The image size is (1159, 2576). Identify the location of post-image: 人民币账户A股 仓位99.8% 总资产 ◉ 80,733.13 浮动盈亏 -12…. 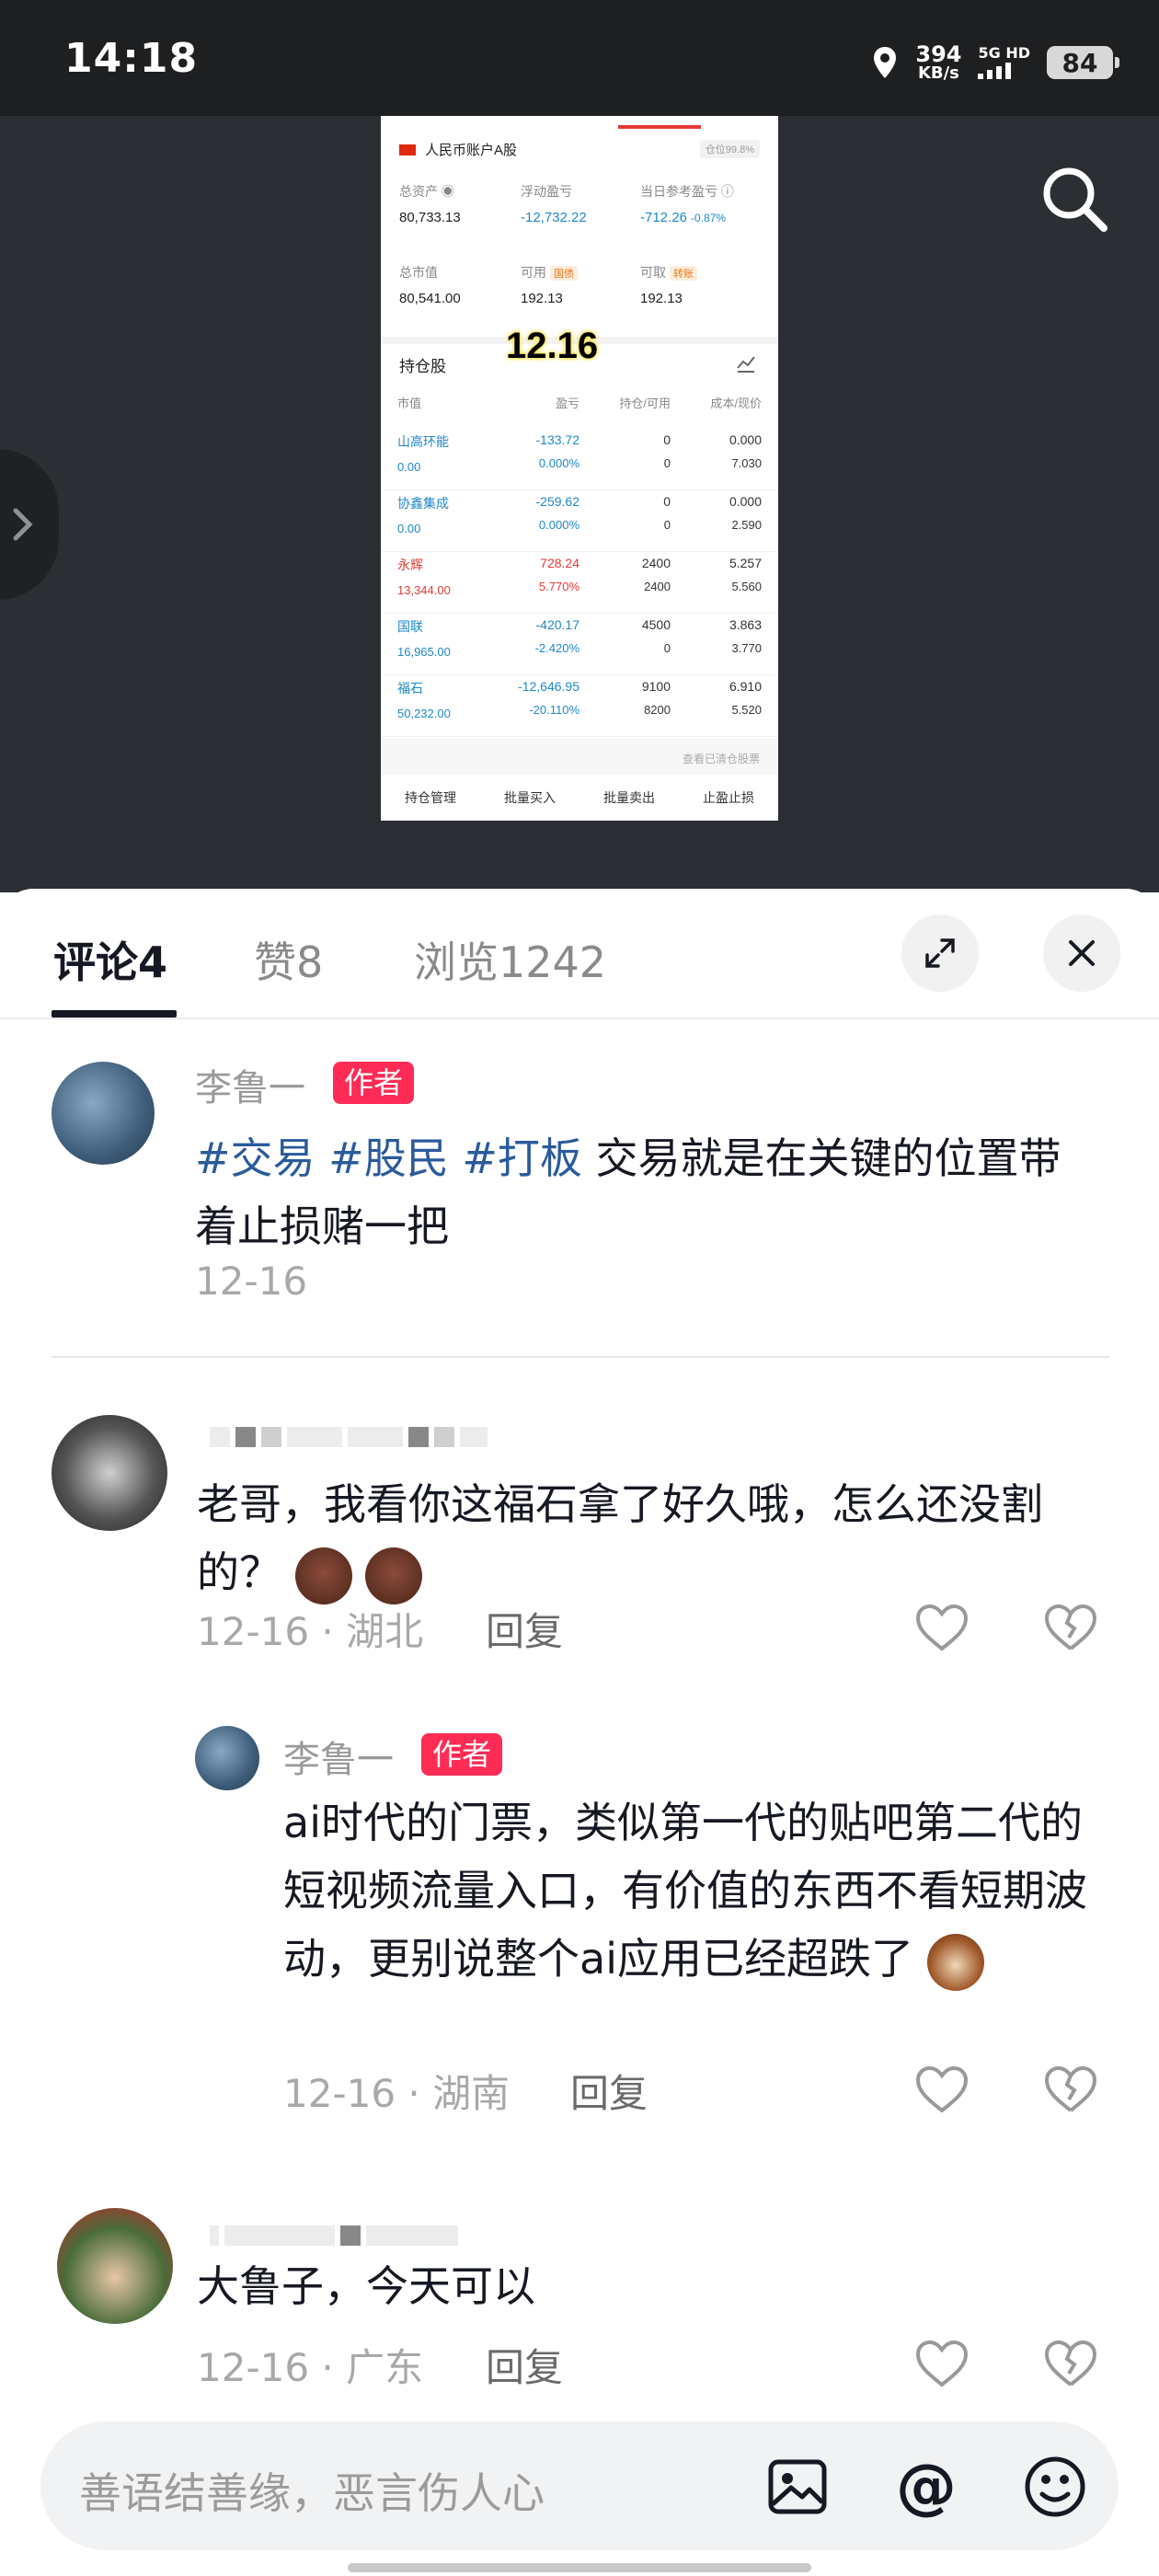
(579, 468).